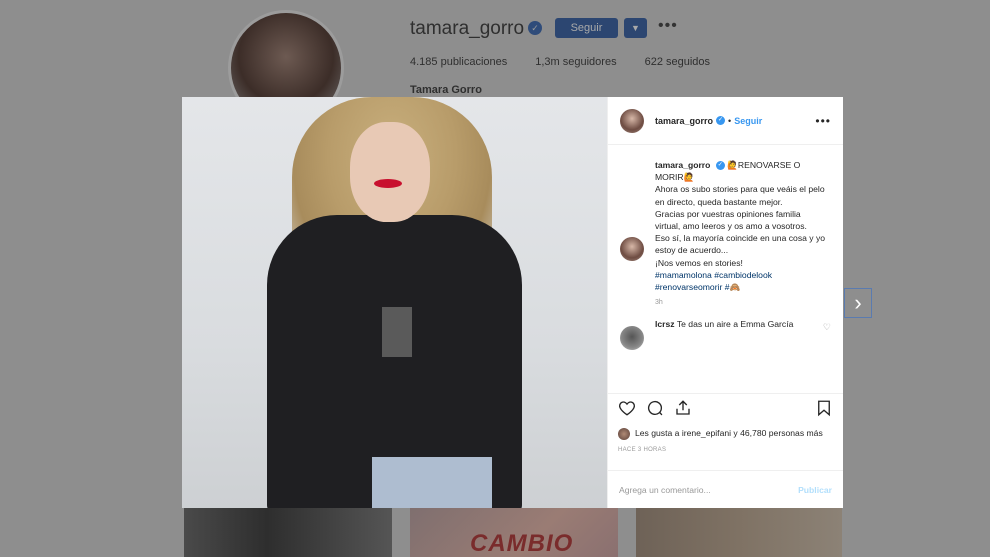  What do you see at coordinates (725, 334) in the screenshot?
I see `comment-item: lcrsz Te das un aire a Emma García ♡` at bounding box center [725, 334].